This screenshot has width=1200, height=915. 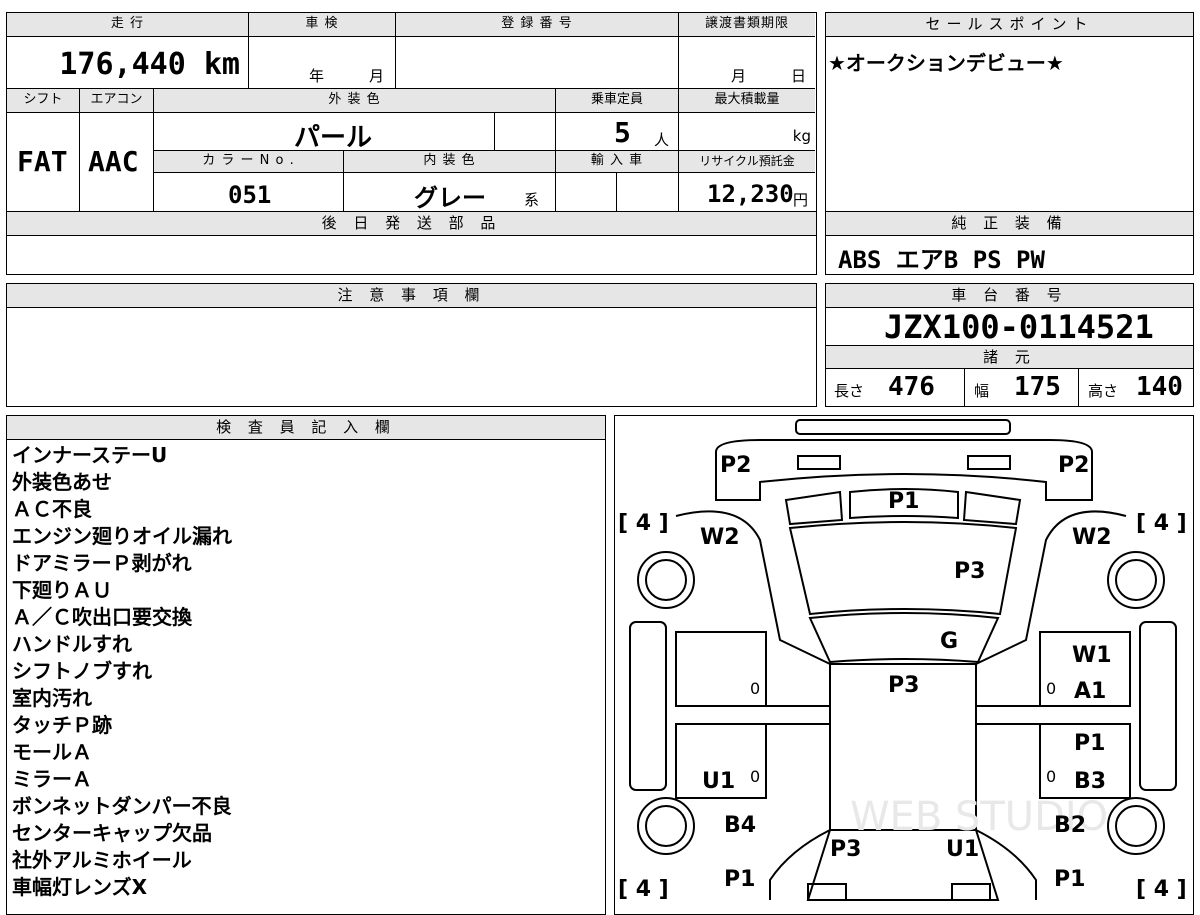 I want to click on note-item: 社外アルミホイール, so click(x=102, y=860).